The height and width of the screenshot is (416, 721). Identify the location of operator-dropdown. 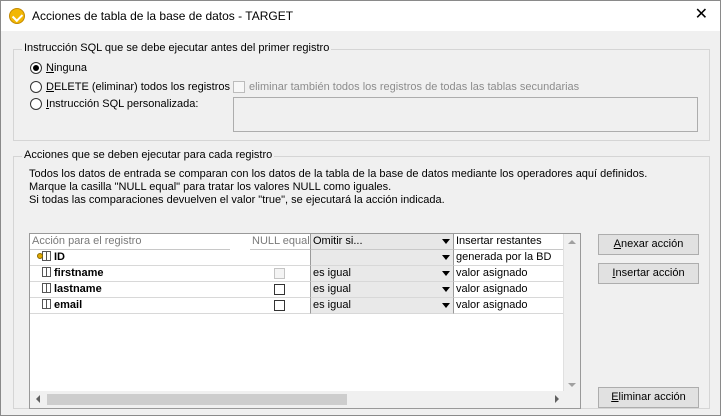
(382, 258).